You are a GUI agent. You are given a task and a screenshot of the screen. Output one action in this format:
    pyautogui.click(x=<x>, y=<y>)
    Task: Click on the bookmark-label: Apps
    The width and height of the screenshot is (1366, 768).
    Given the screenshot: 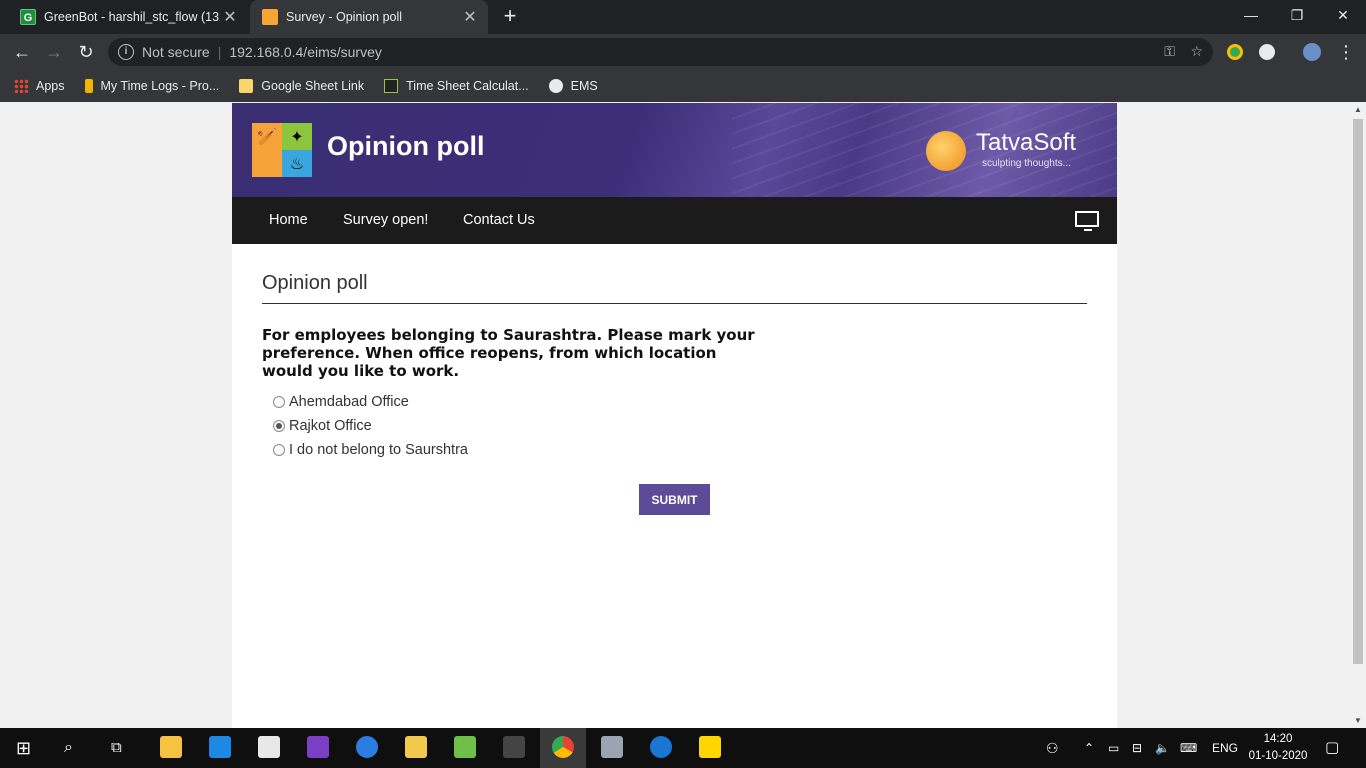 What is the action you would take?
    pyautogui.click(x=50, y=86)
    